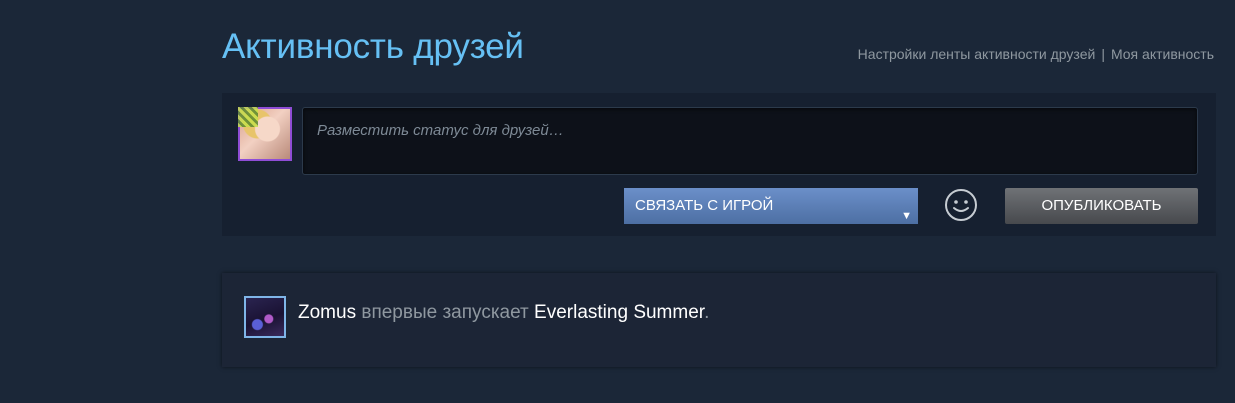 The image size is (1235, 403). What do you see at coordinates (445, 312) in the screenshot?
I see `activity-verb: впервые запускает` at bounding box center [445, 312].